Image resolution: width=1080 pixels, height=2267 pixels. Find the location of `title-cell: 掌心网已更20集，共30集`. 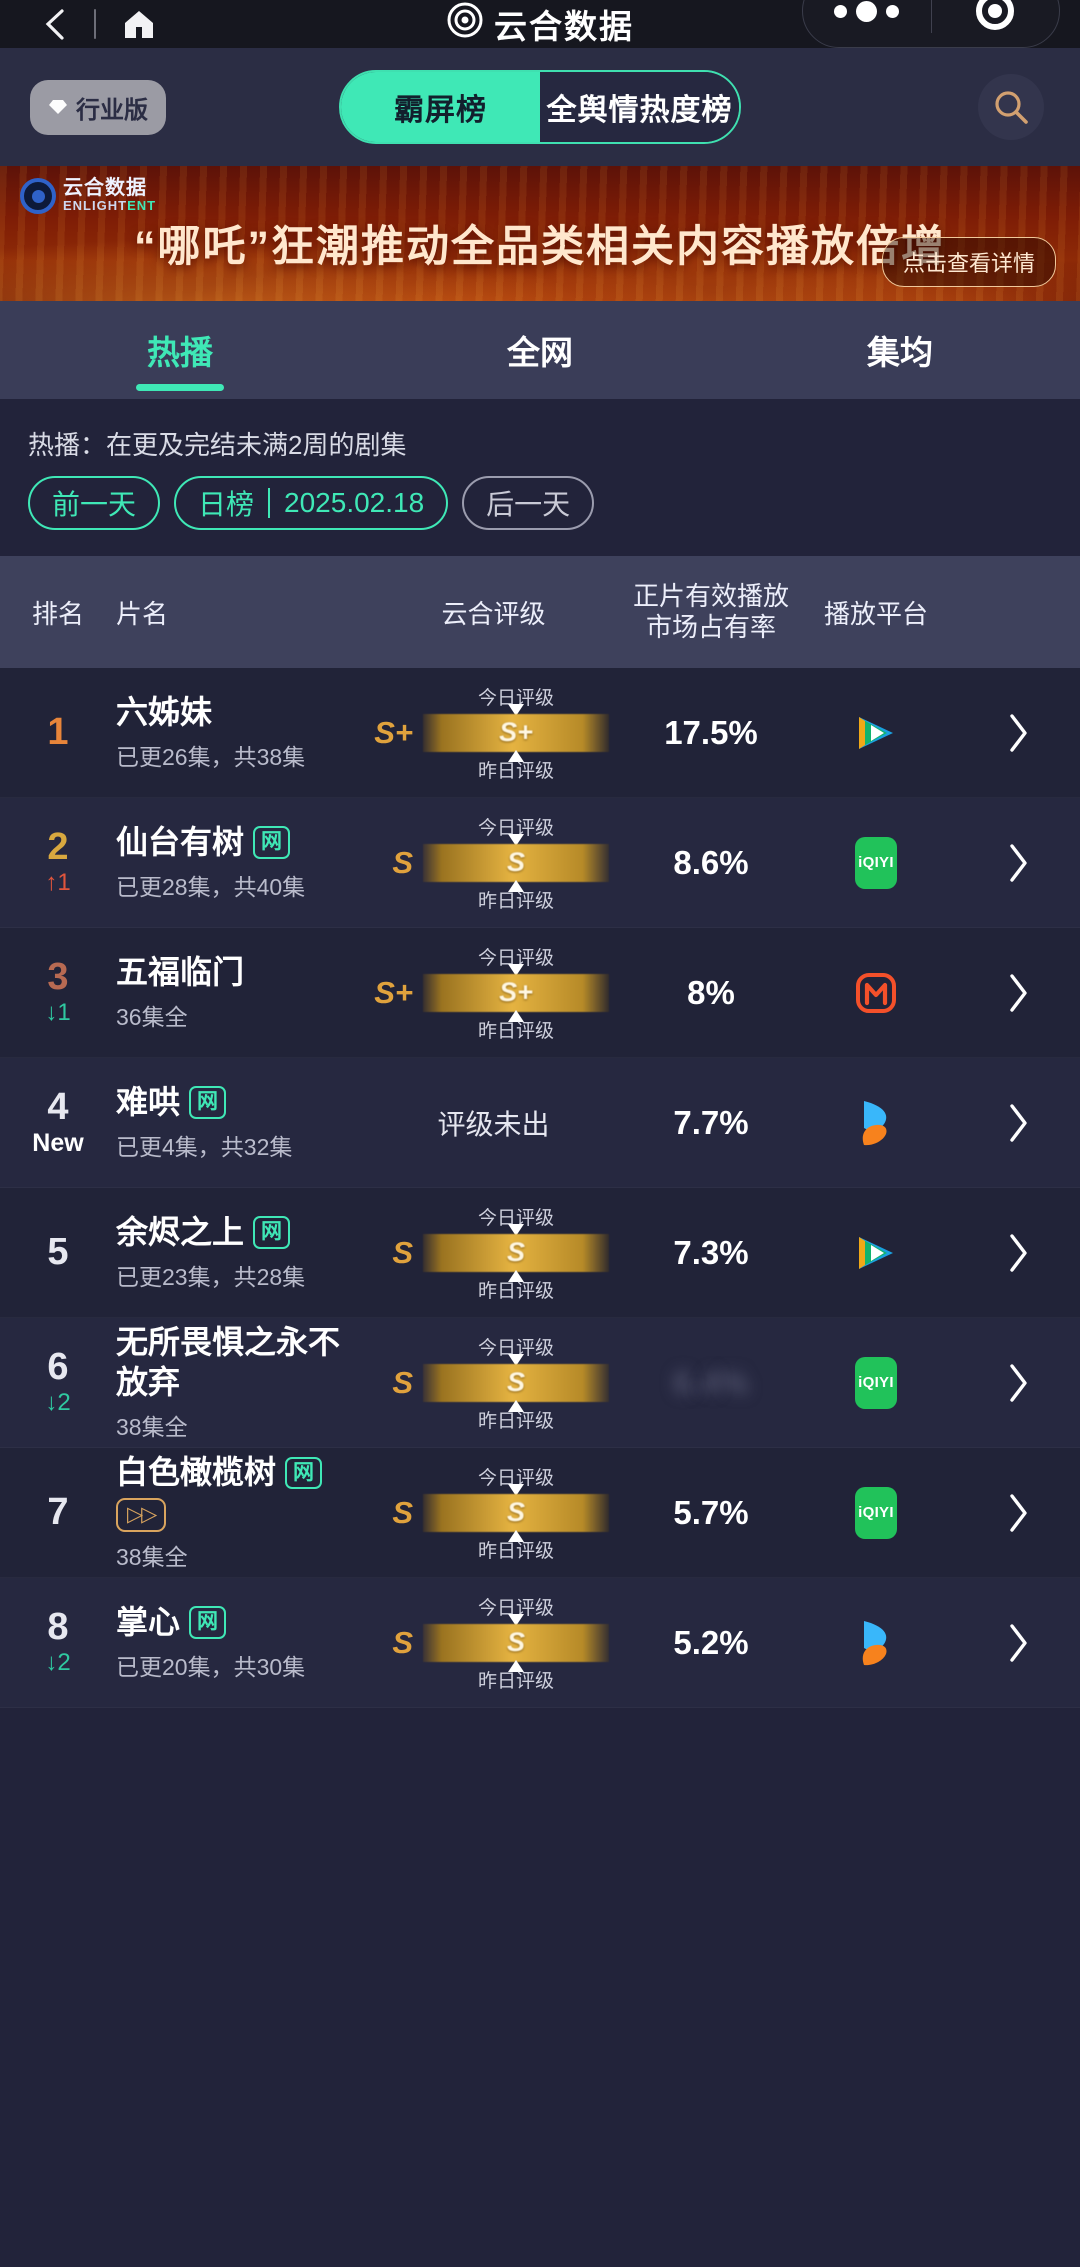

title-cell: 掌心网已更20集，共30集 is located at coordinates (238, 1642).